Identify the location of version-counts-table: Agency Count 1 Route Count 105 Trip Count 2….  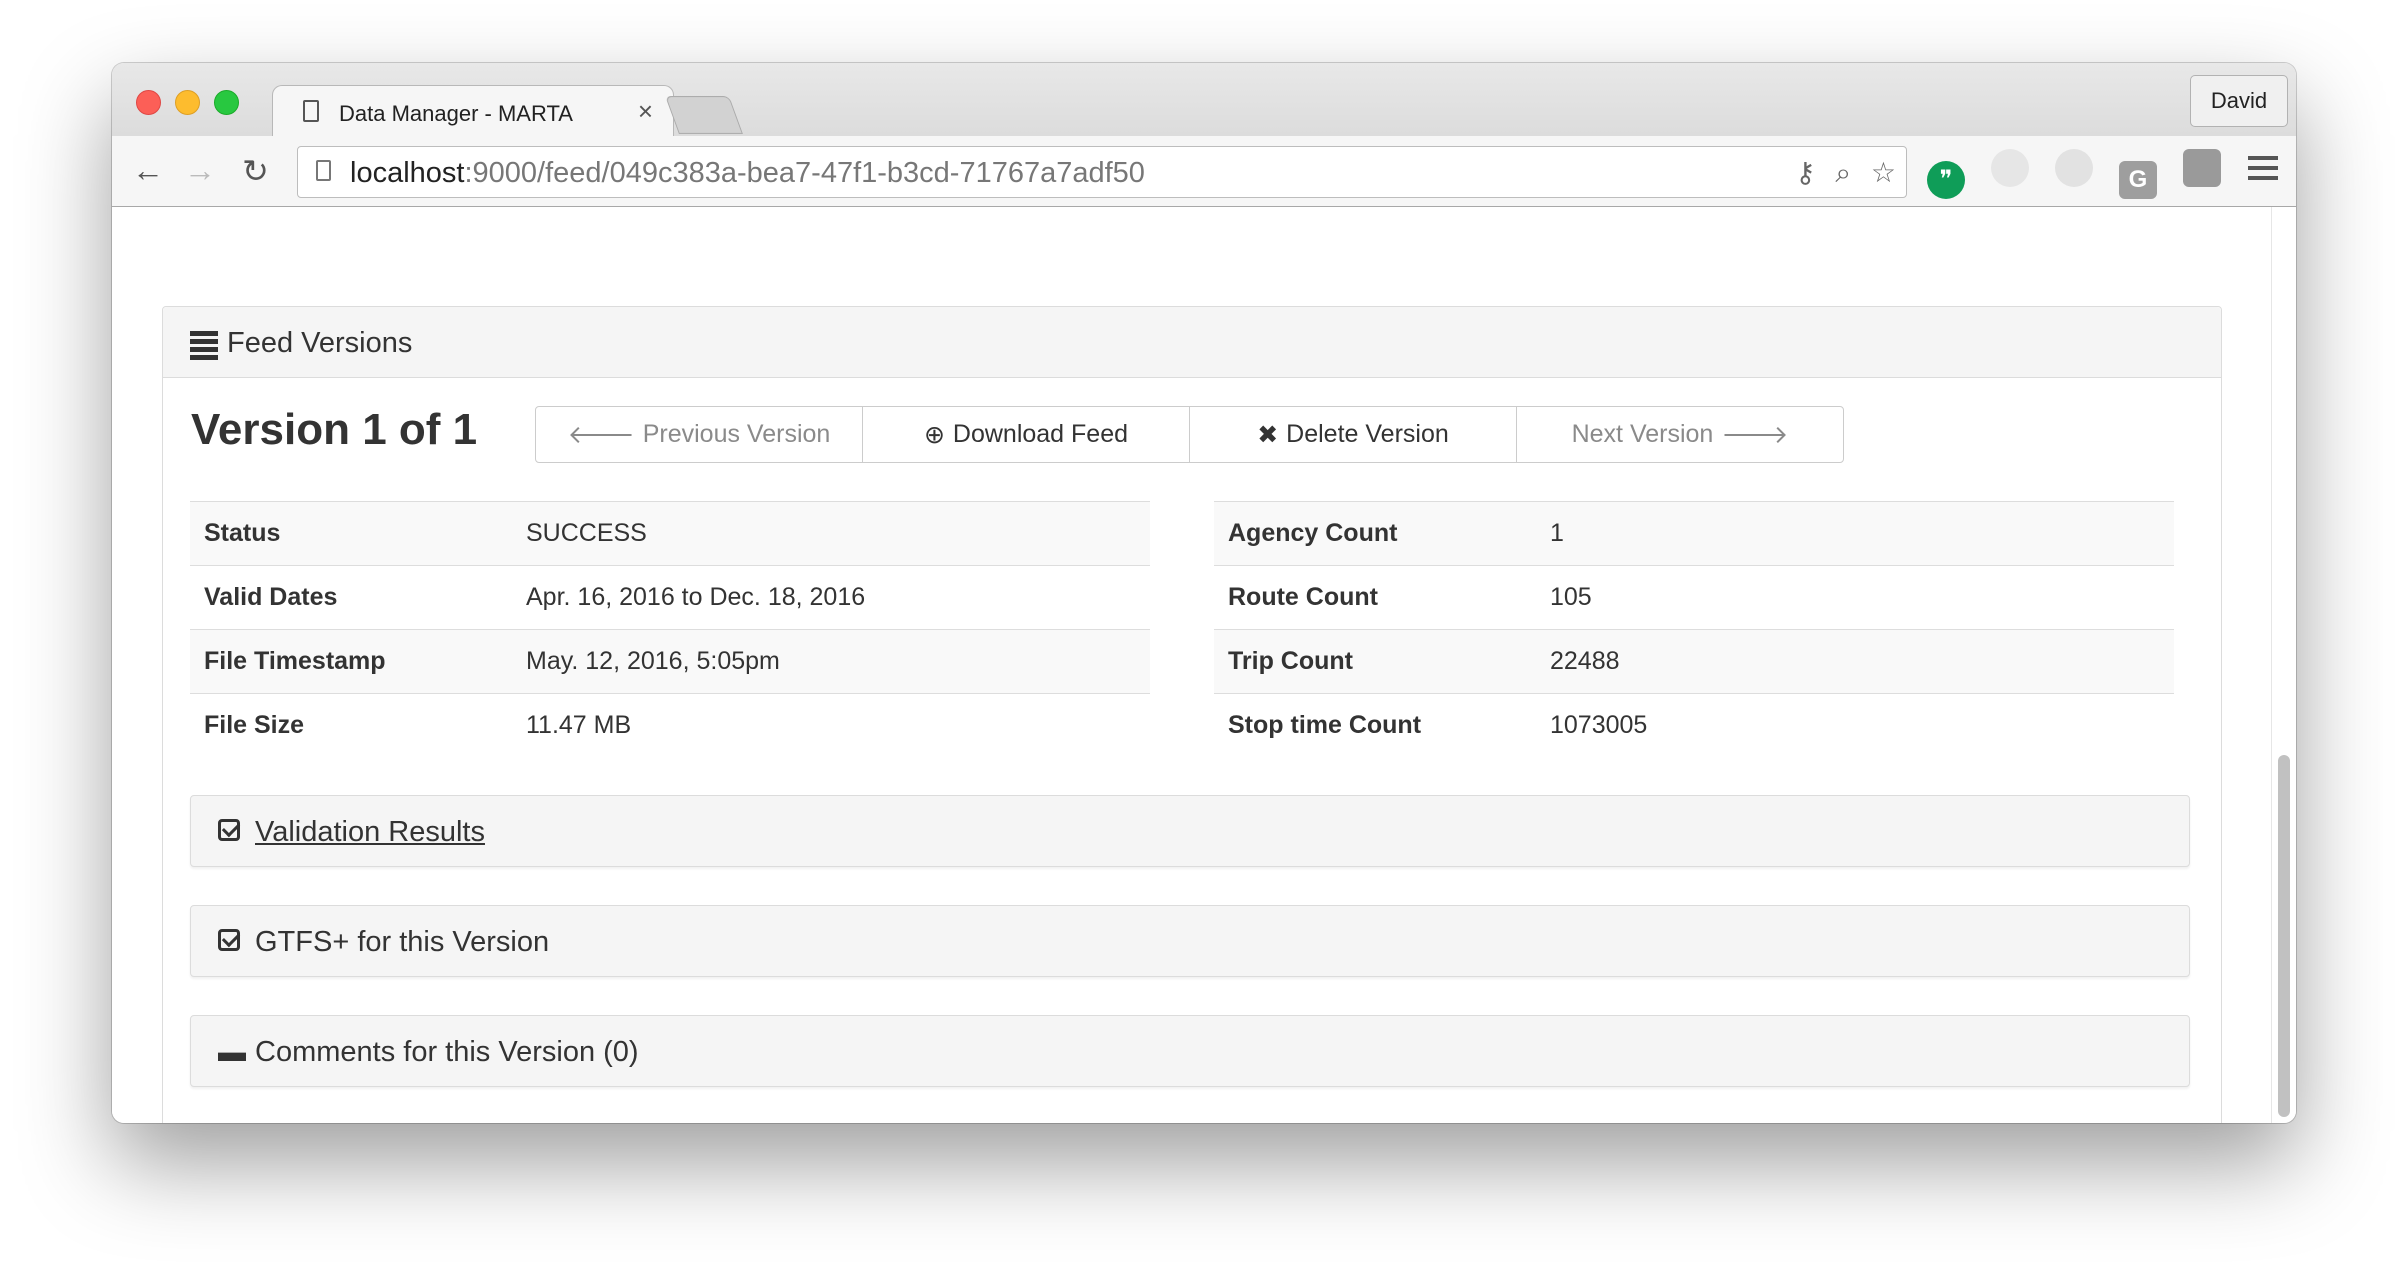
(1694, 629).